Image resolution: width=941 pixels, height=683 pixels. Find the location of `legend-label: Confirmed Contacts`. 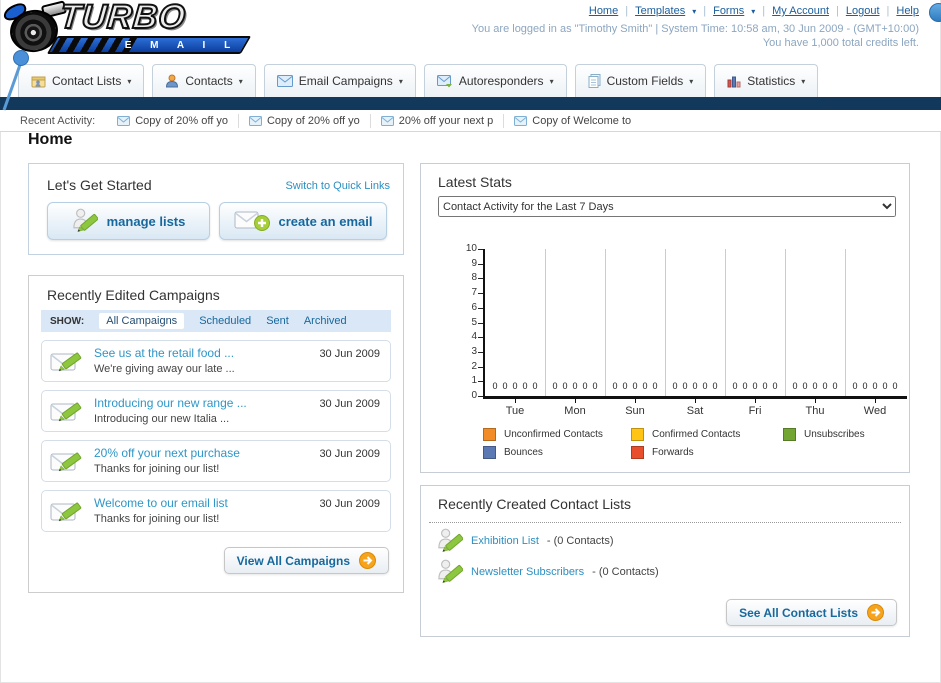

legend-label: Confirmed Contacts is located at coordinates (696, 434).